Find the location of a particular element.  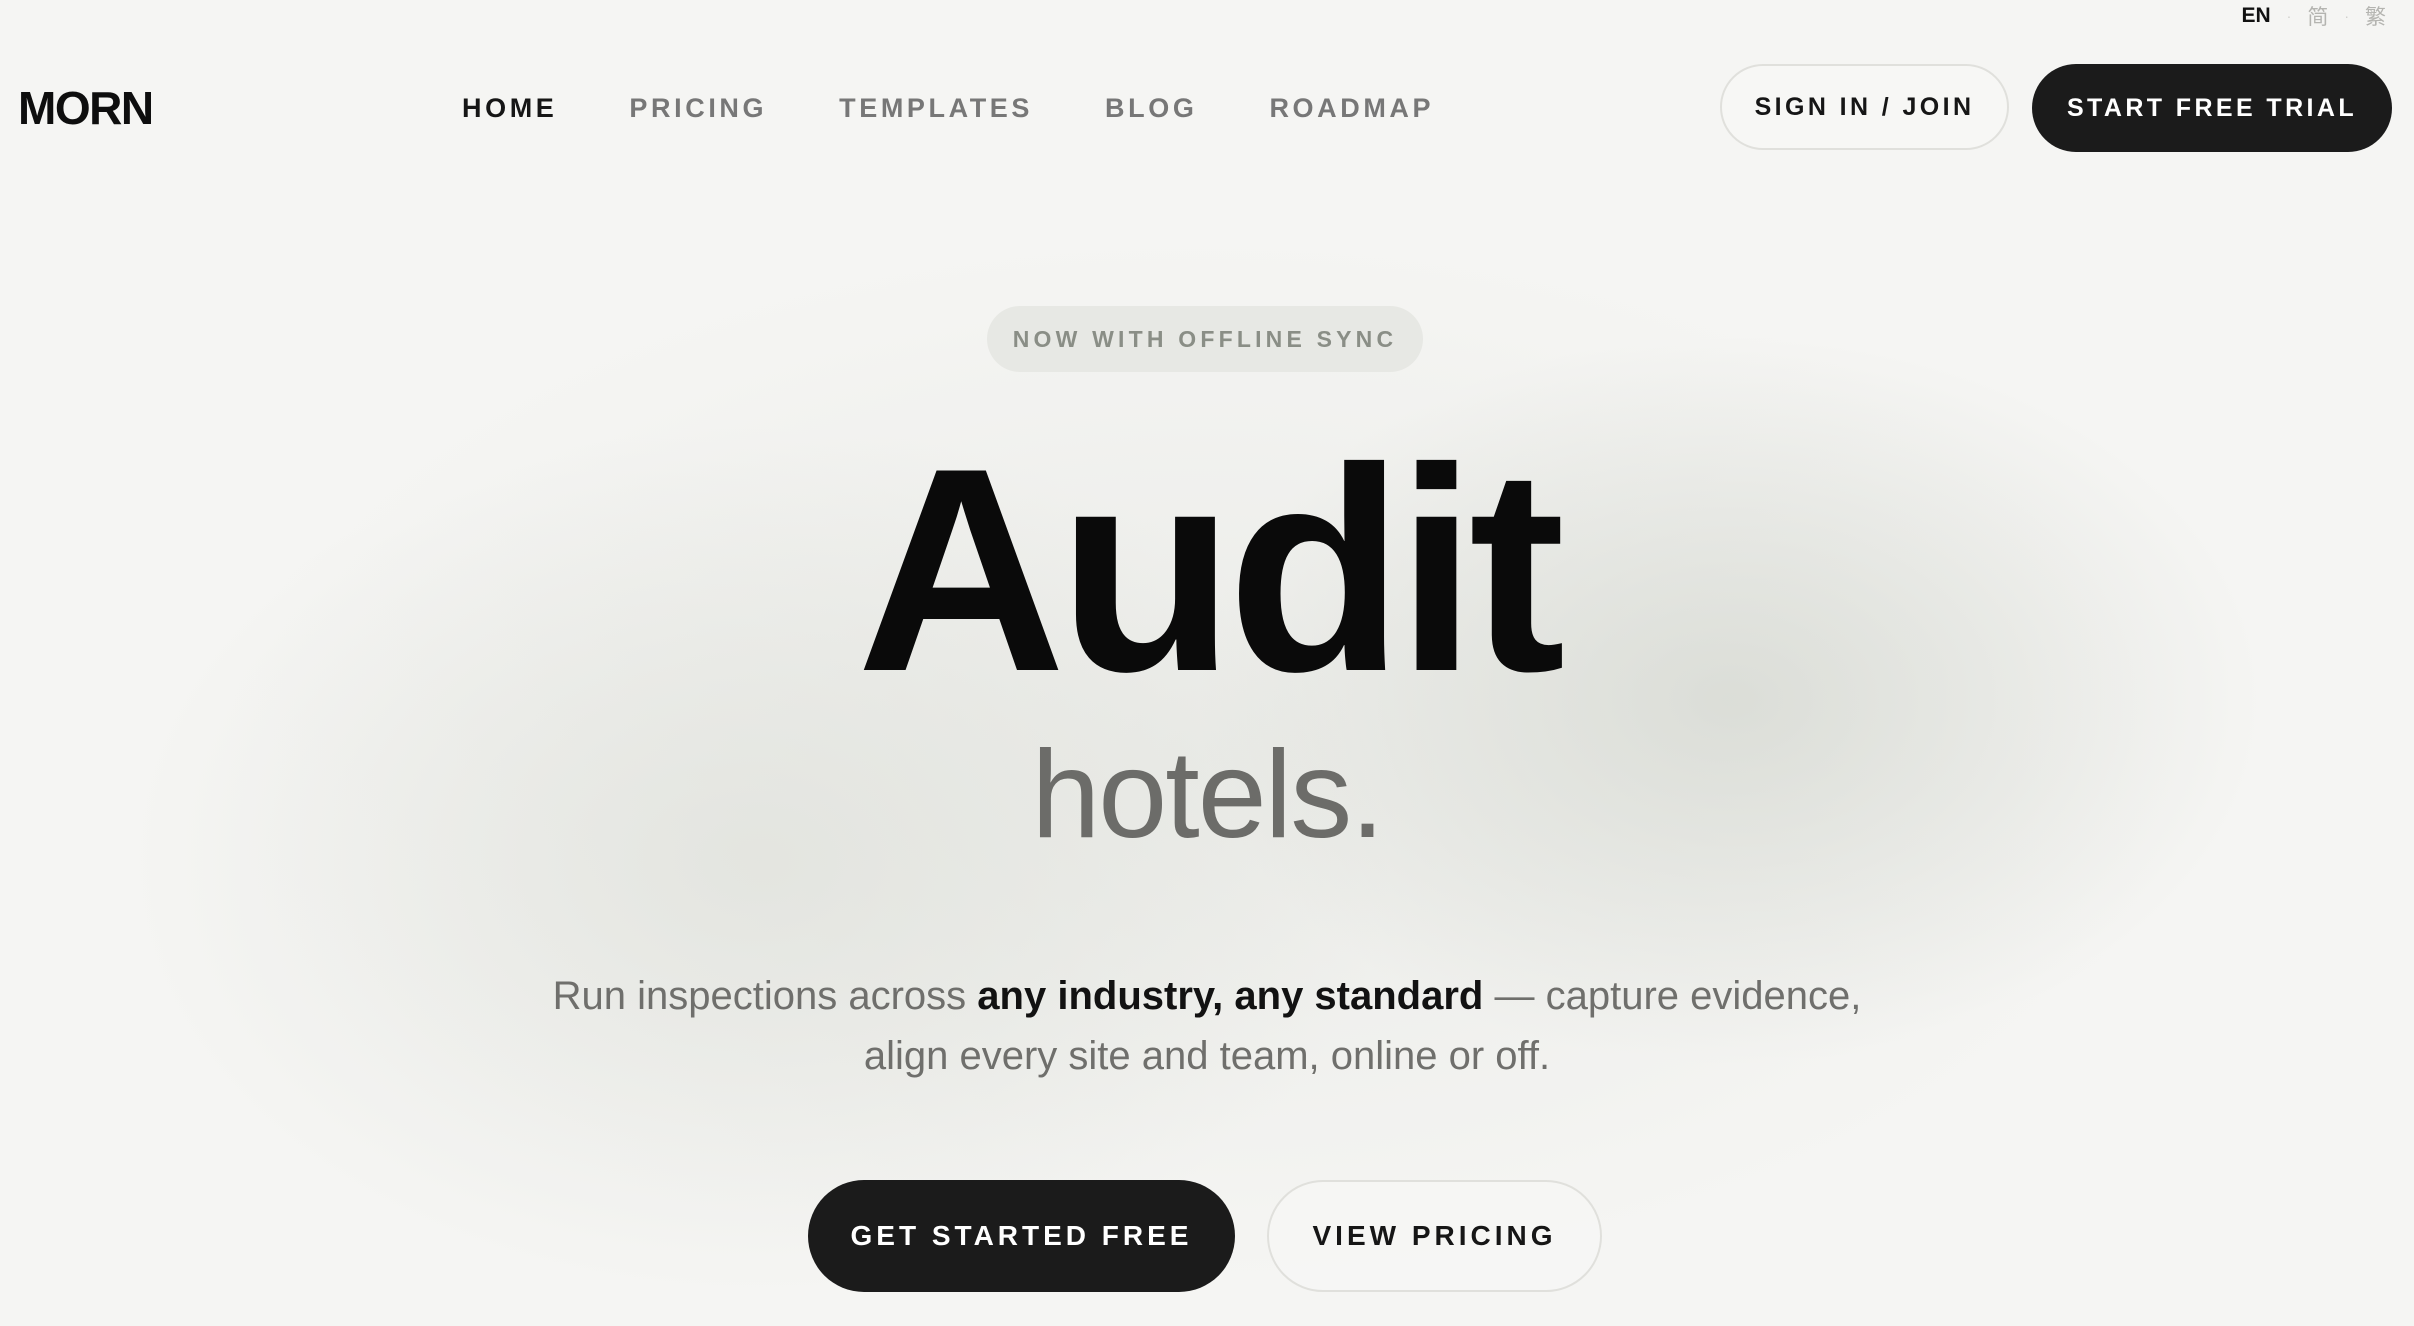

hero-title: Audit is located at coordinates (1211, 570).